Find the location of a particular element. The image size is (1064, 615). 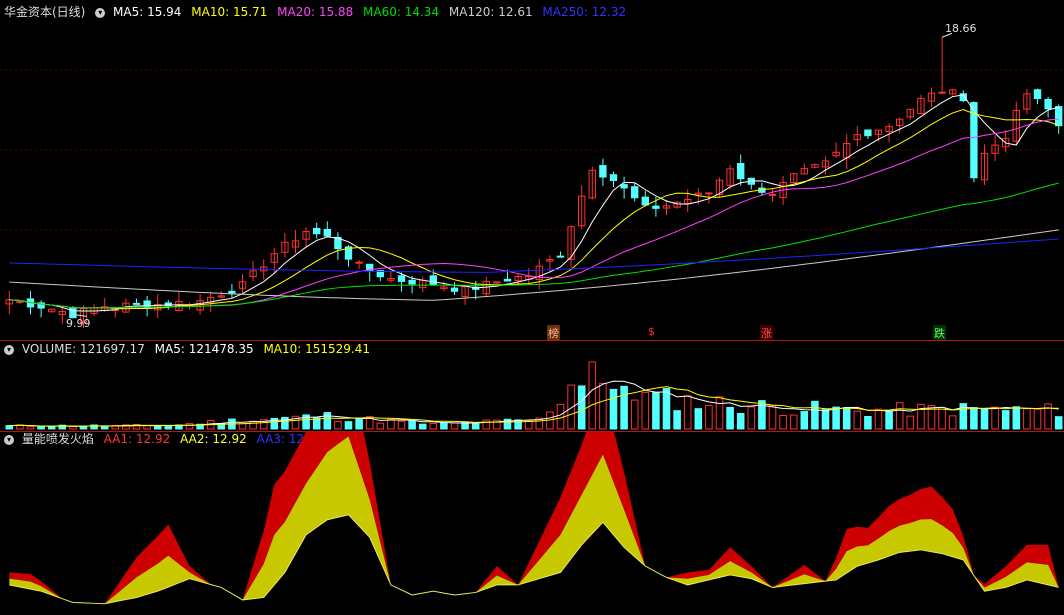

marker-bang: 榜 is located at coordinates (553, 333).